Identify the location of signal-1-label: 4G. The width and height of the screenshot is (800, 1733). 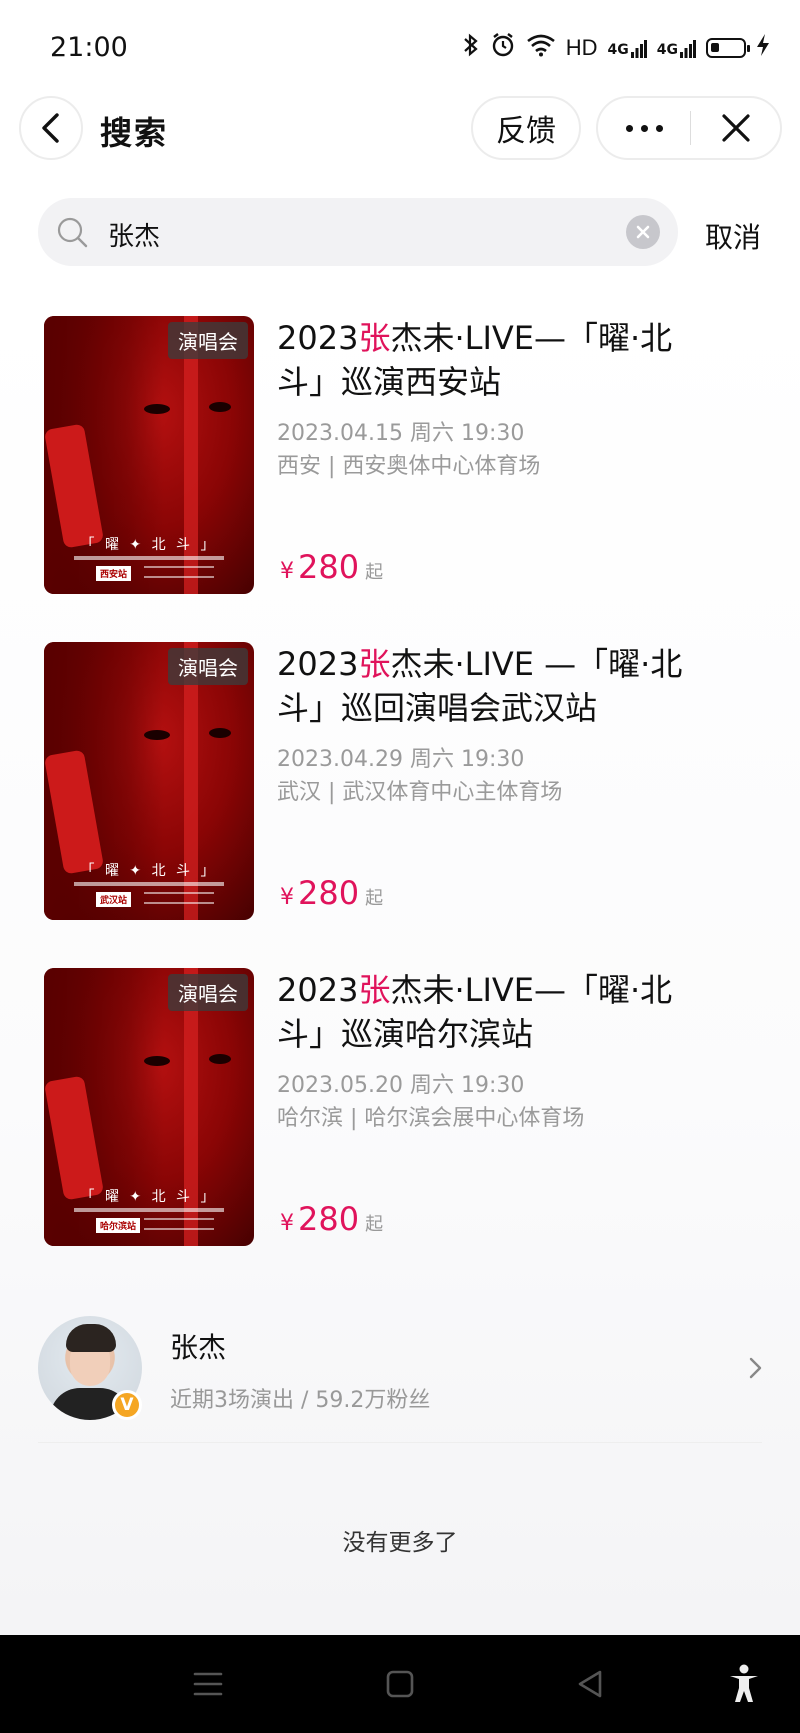
(618, 50).